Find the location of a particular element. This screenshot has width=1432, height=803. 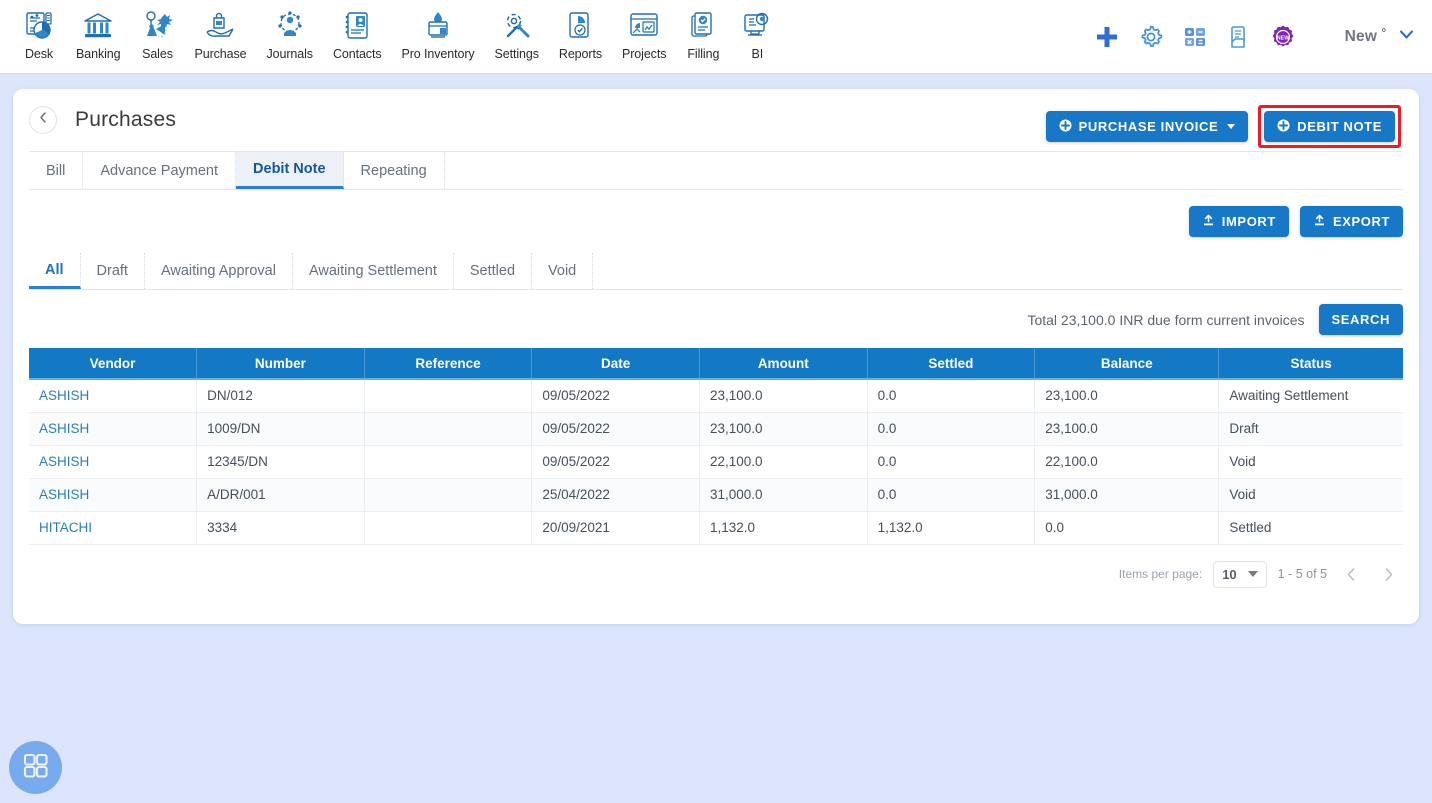

column-header-balance: Balance is located at coordinates (1127, 364).